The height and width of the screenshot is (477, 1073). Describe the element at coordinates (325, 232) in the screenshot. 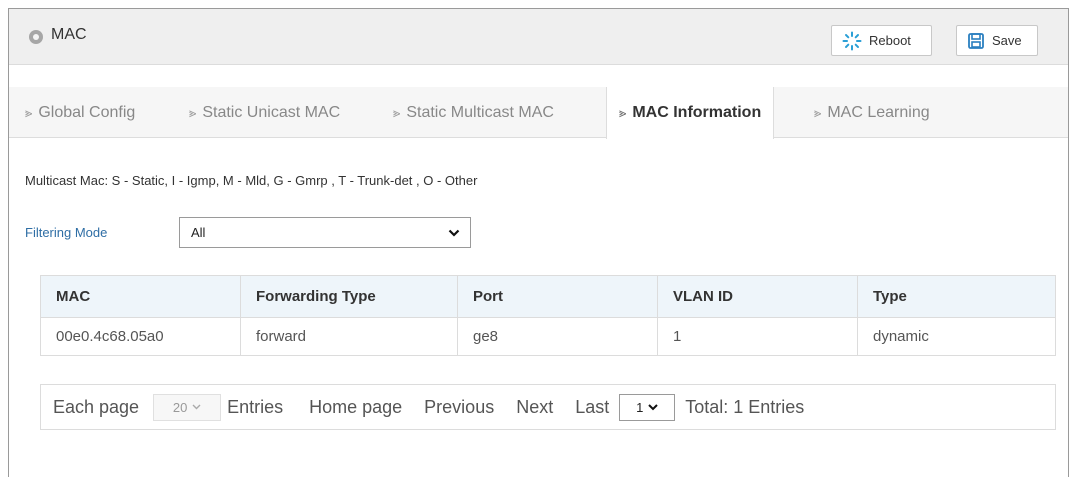

I see `filtering-mode-select: All` at that location.